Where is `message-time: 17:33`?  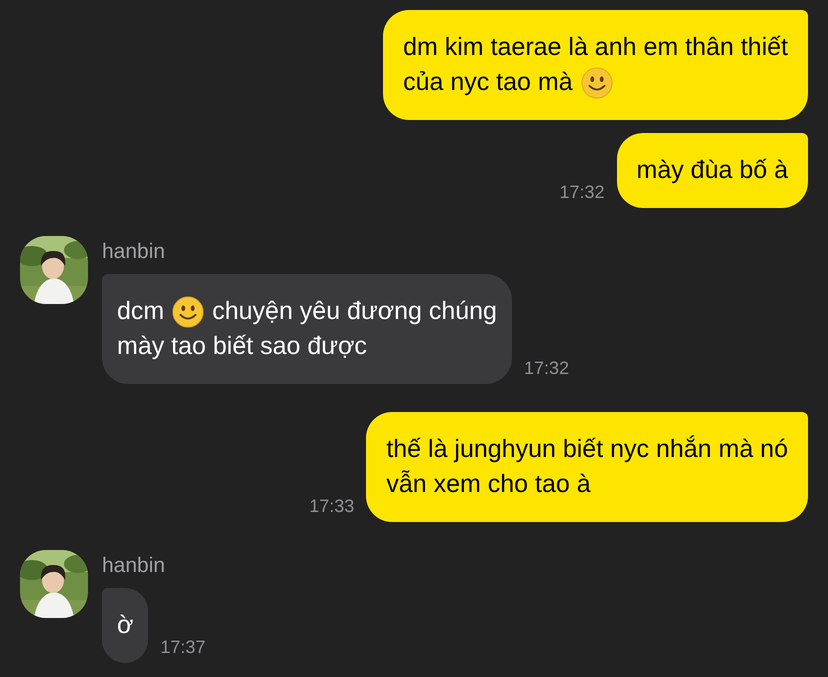 message-time: 17:33 is located at coordinates (331, 506).